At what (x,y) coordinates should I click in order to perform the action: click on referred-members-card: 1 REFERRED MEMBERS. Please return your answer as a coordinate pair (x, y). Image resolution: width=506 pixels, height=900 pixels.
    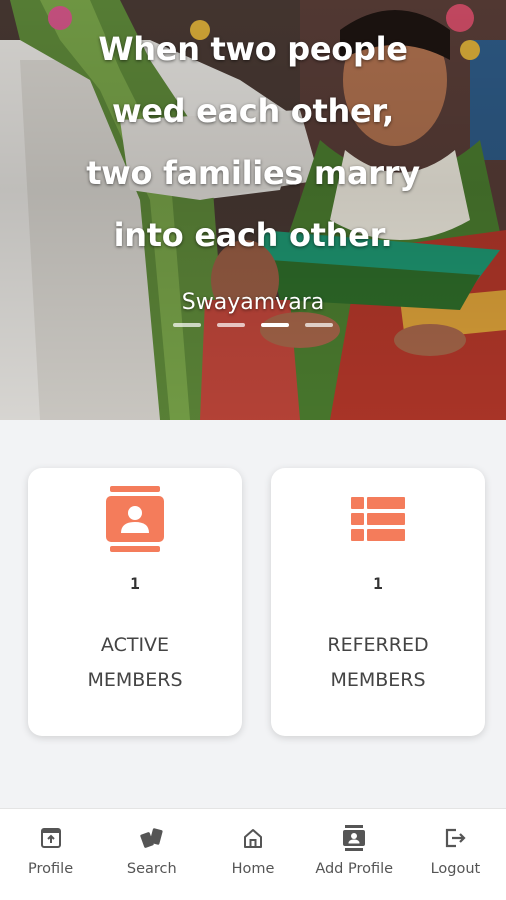
    Looking at the image, I should click on (378, 602).